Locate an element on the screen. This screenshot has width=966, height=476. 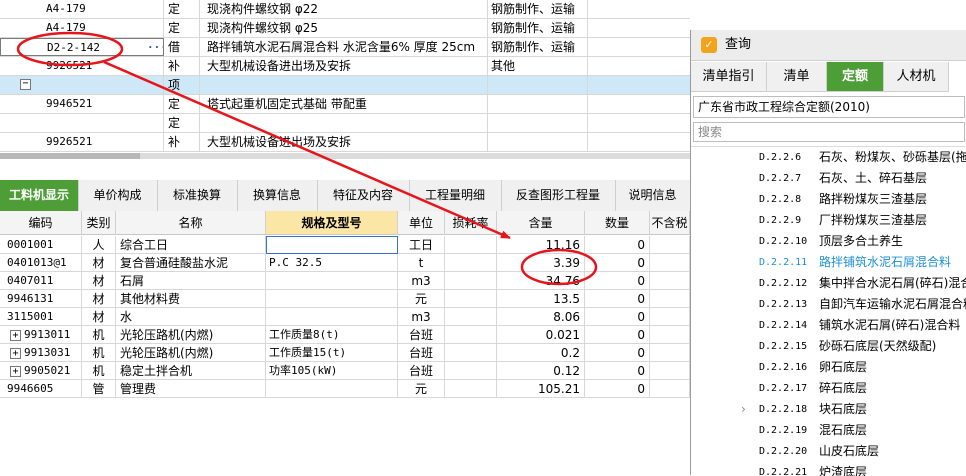
content-qty: 13.5 is located at coordinates (541, 299).